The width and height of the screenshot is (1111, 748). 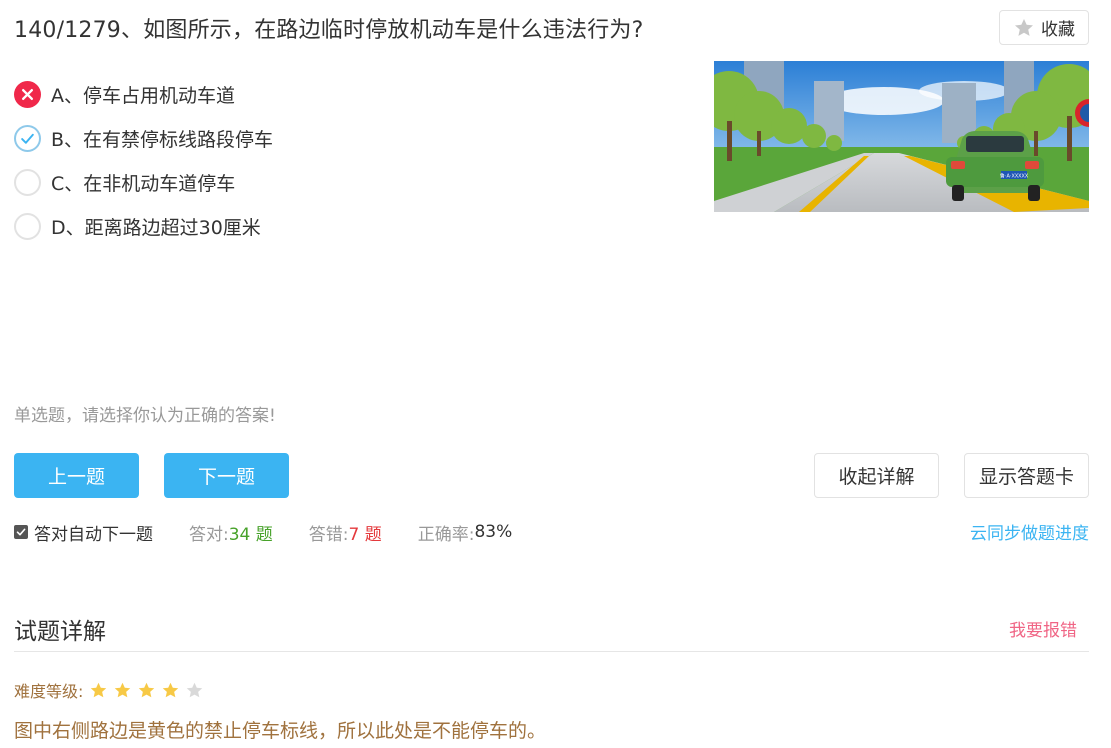 I want to click on prev-button: 上一题, so click(x=76, y=475).